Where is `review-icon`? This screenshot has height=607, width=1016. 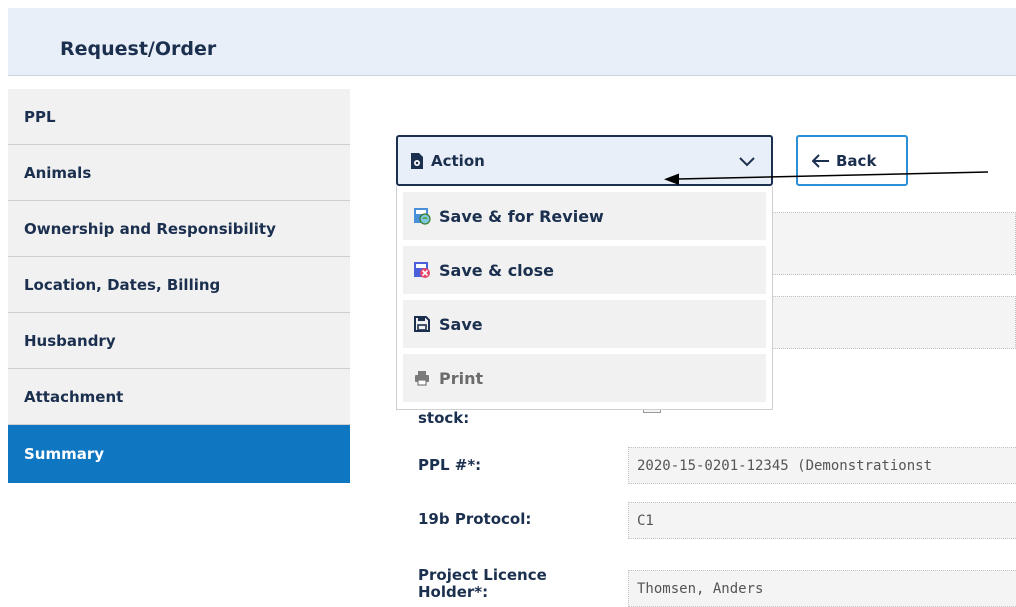 review-icon is located at coordinates (422, 216).